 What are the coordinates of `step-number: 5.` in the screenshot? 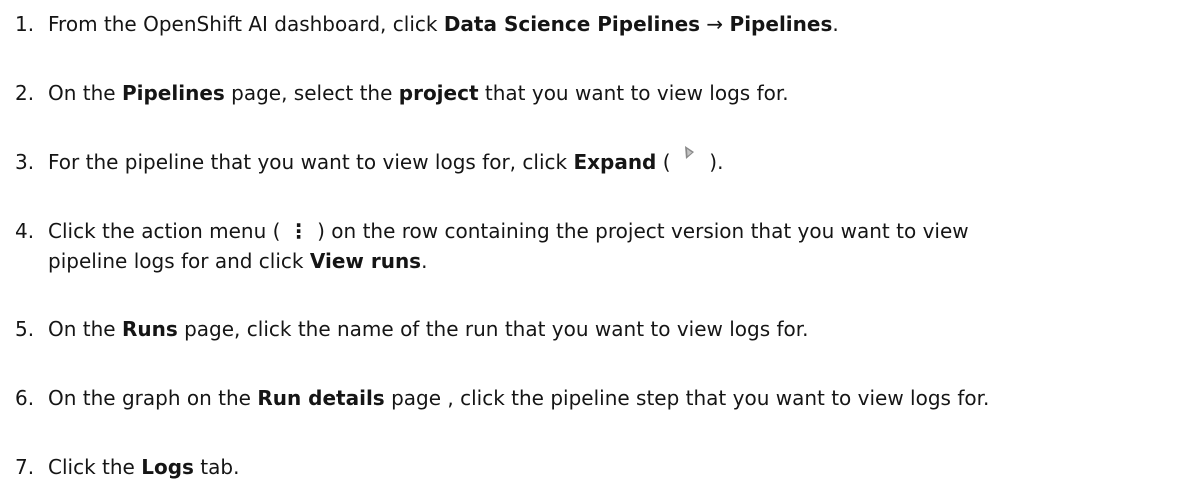 It's located at (25, 329).